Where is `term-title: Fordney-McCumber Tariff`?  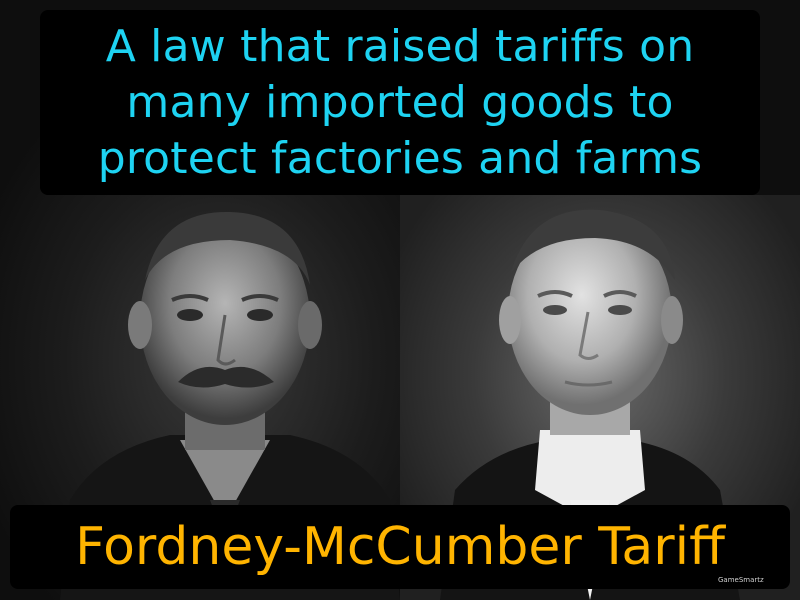
term-title: Fordney-McCumber Tariff is located at coordinates (400, 547).